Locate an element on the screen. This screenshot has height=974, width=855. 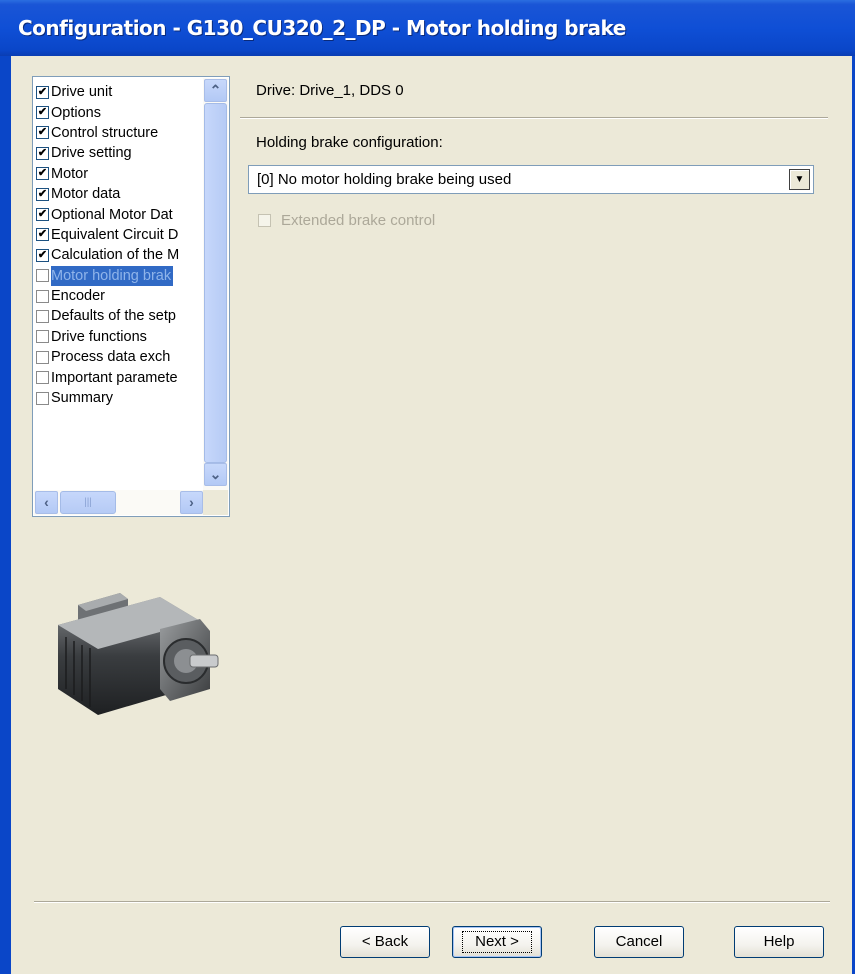
tree-item: Encoder is located at coordinates (120, 296).